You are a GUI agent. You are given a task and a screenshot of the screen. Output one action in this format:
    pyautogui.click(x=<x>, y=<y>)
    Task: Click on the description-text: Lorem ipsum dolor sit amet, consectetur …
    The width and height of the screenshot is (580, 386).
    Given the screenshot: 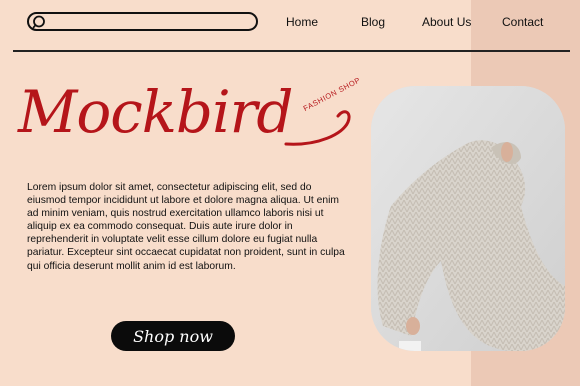 What is the action you would take?
    pyautogui.click(x=186, y=227)
    